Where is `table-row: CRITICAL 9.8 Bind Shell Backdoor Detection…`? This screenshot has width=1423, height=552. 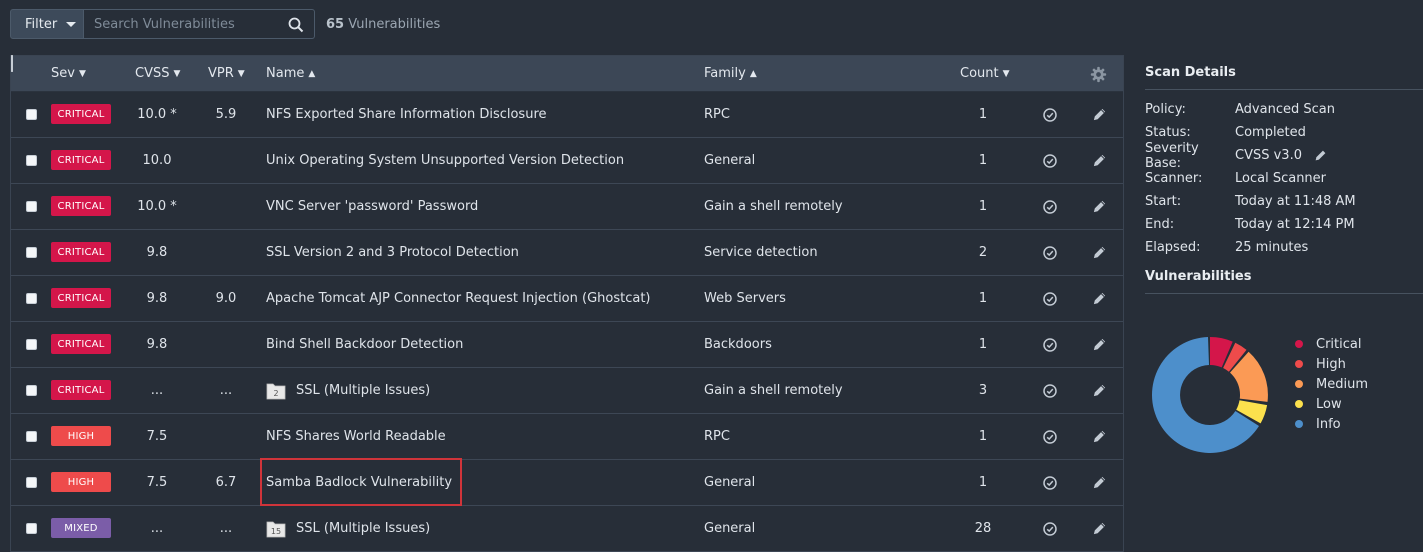
table-row: CRITICAL 9.8 Bind Shell Backdoor Detection… is located at coordinates (567, 345).